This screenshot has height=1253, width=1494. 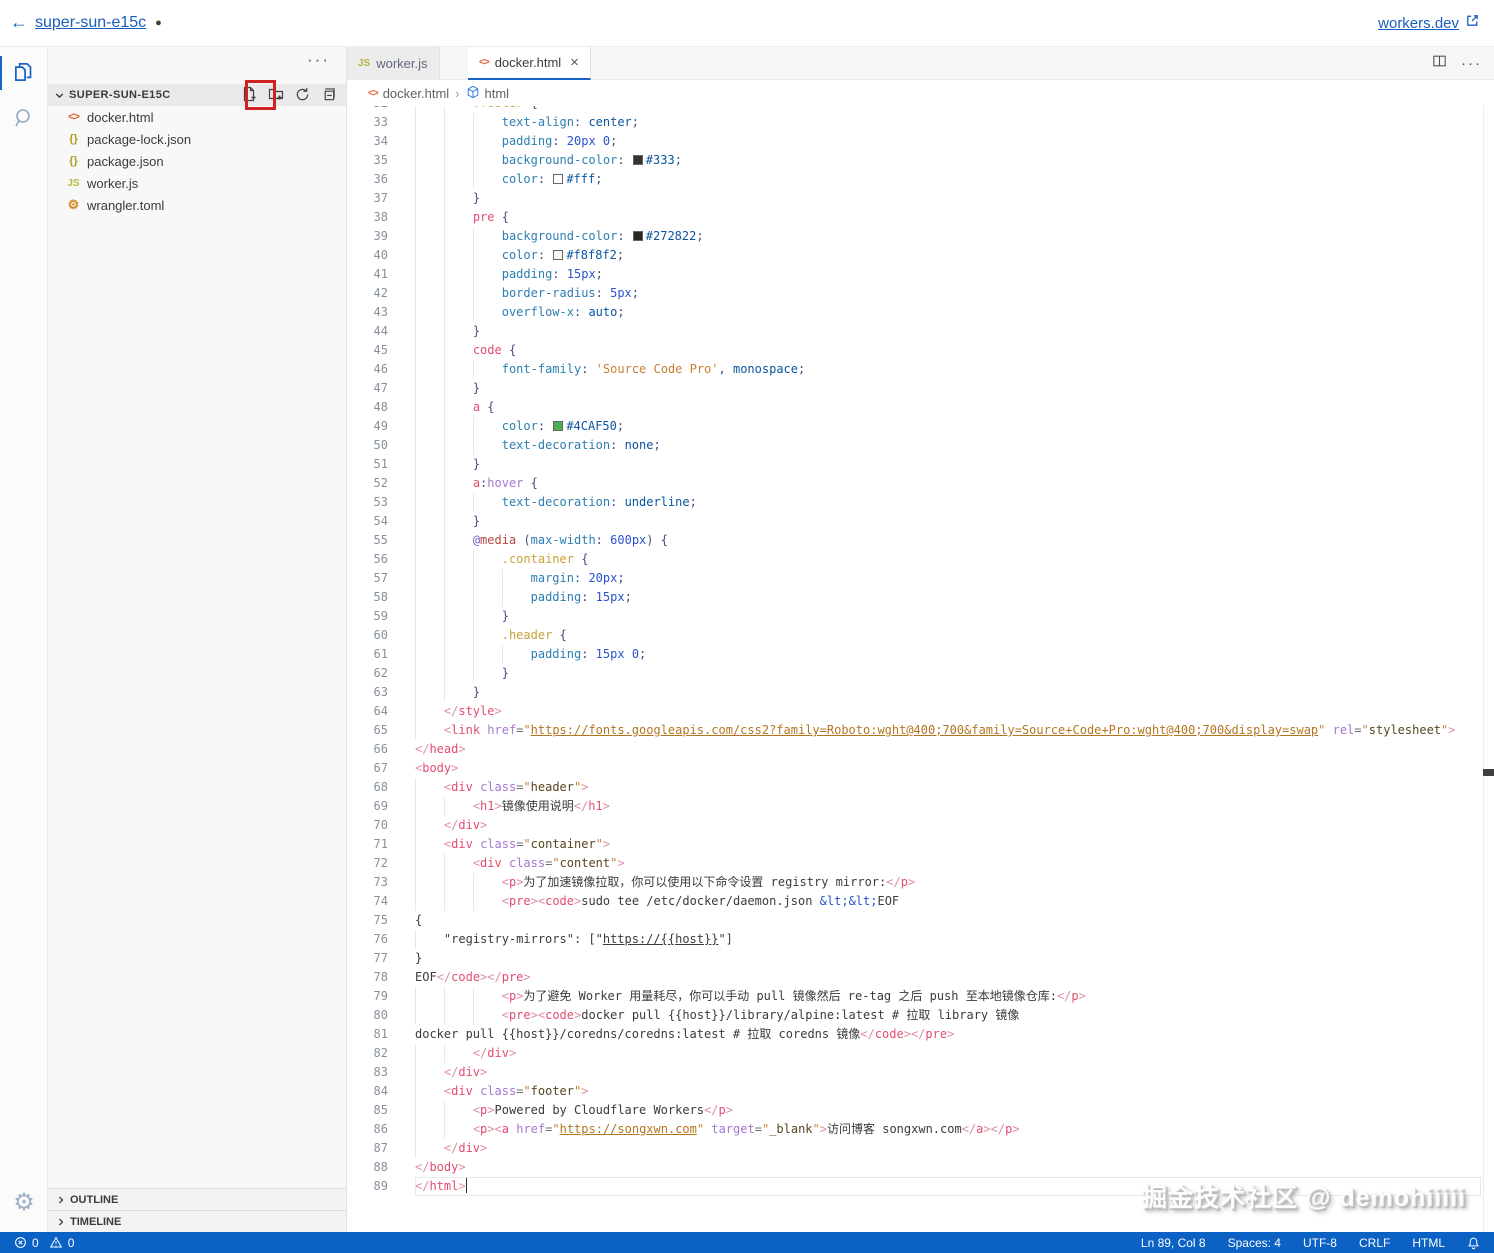 What do you see at coordinates (1488, 669) in the screenshot?
I see `vertical-scrollbar` at bounding box center [1488, 669].